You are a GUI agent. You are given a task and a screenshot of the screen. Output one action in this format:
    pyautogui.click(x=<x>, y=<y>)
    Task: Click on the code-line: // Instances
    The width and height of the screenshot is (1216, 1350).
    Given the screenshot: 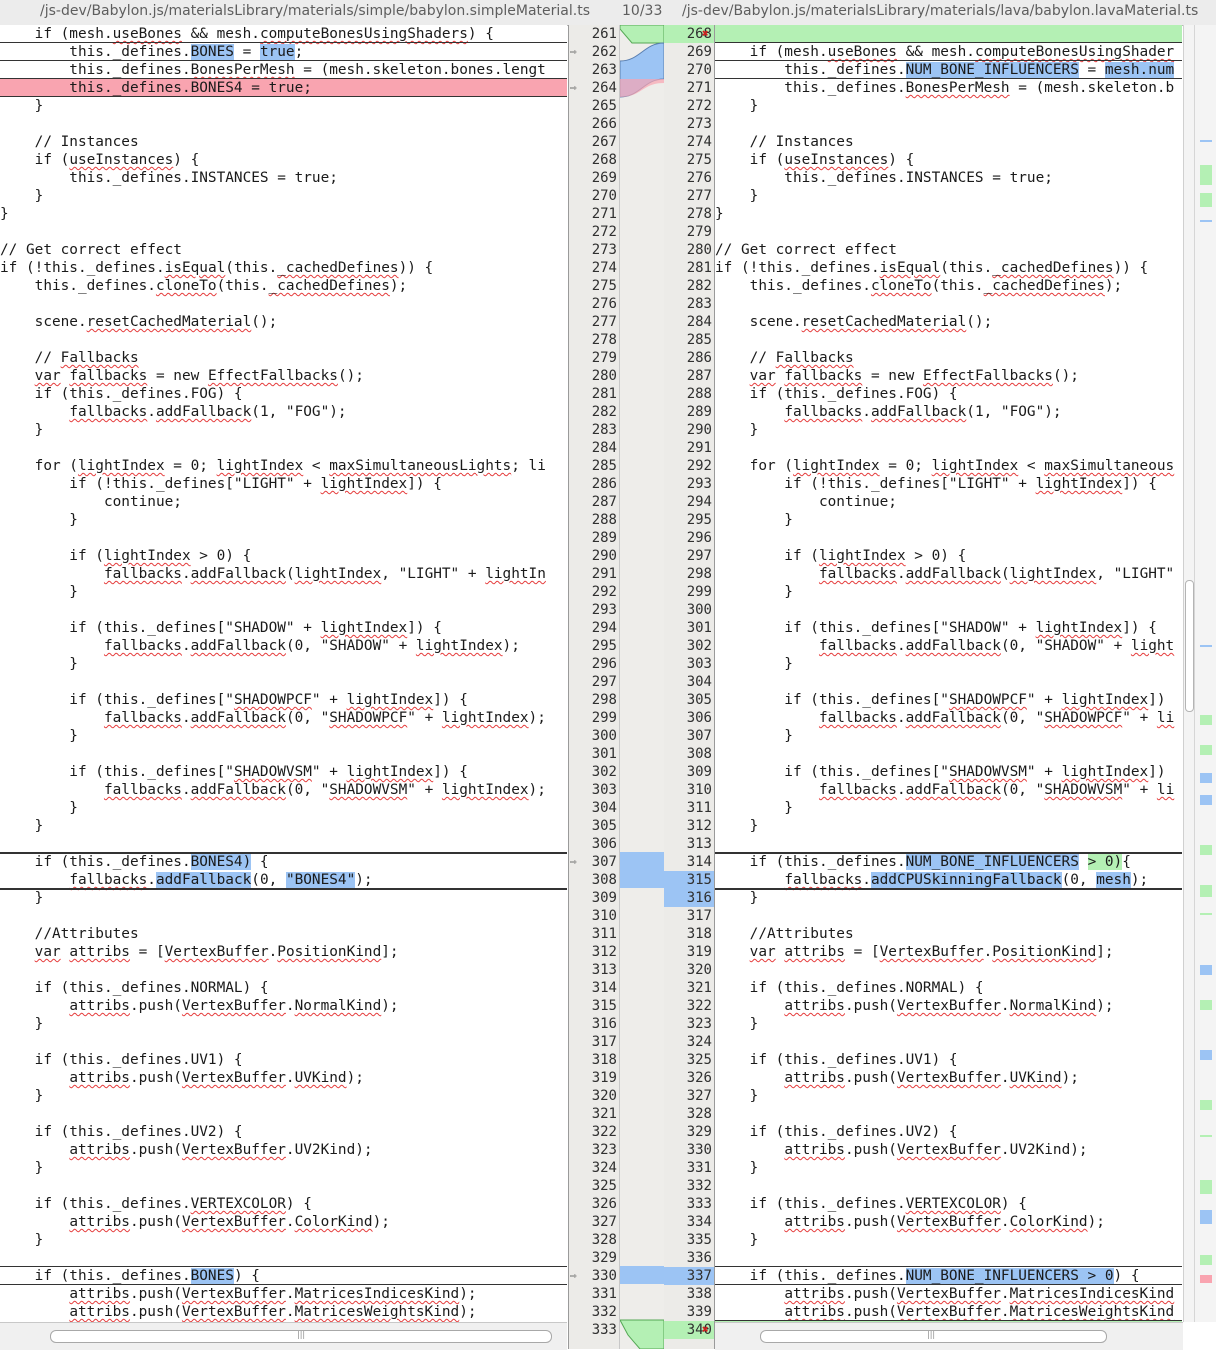 What is the action you would take?
    pyautogui.click(x=283, y=142)
    